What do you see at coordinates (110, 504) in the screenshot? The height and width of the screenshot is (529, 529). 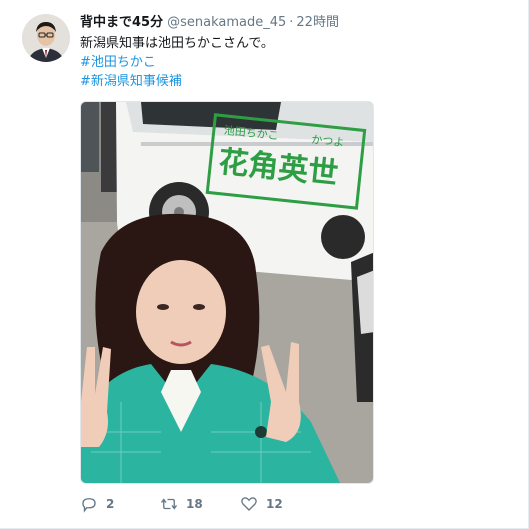 I see `reply-count: 2` at bounding box center [110, 504].